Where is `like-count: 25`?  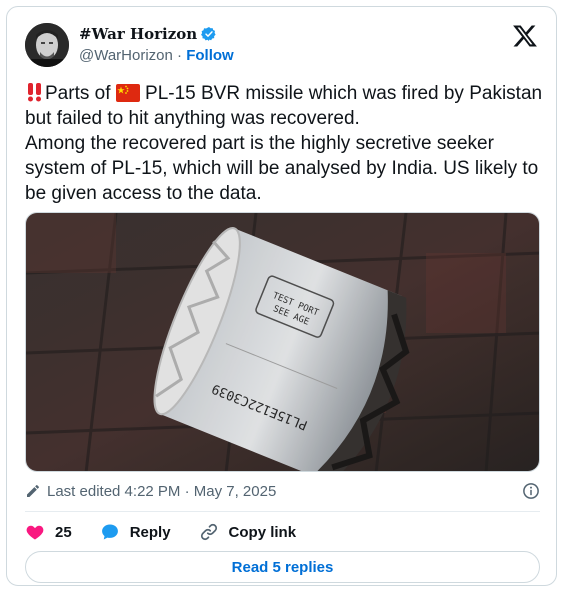 like-count: 25 is located at coordinates (63, 532).